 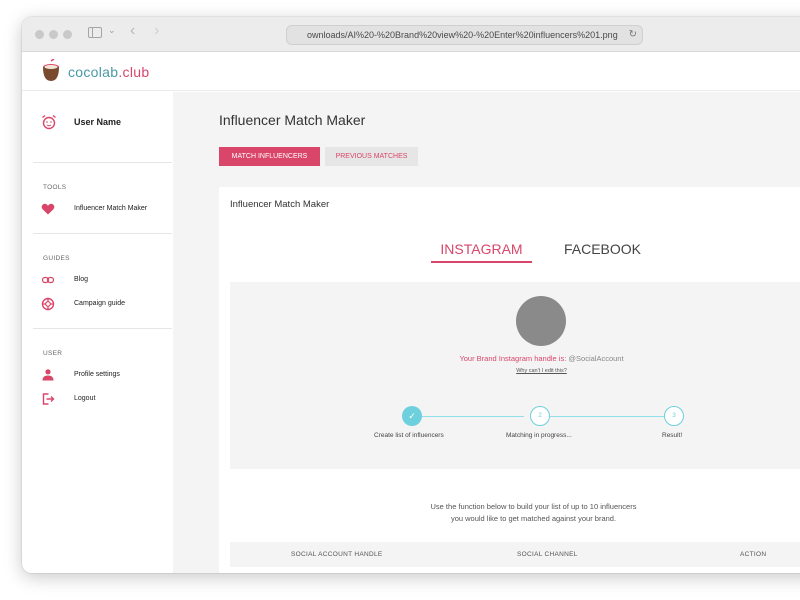 What do you see at coordinates (132, 31) in the screenshot?
I see `back-arrow-icon: ‹` at bounding box center [132, 31].